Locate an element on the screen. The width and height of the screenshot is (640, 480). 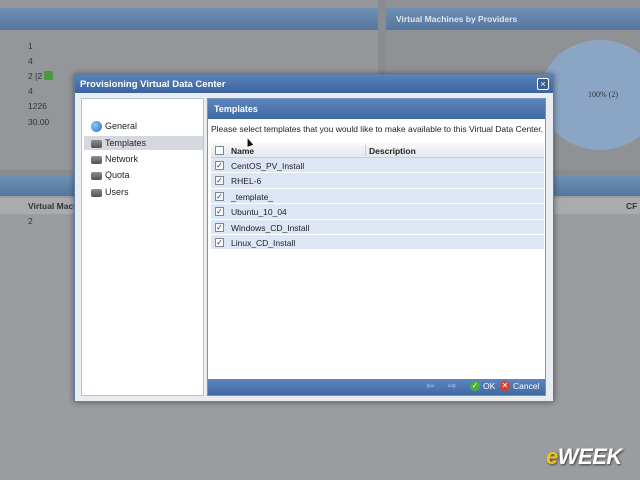
nav-item-quota: Quota is located at coordinates (143, 175).